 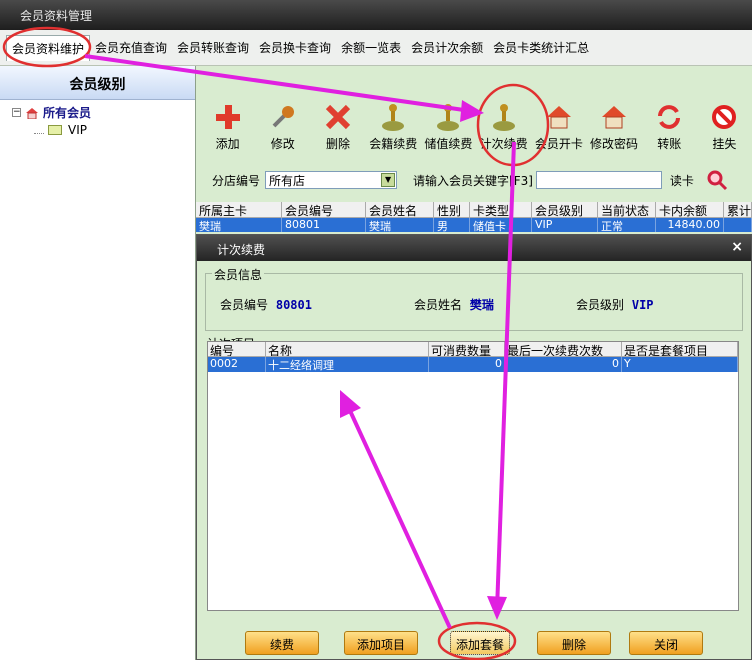 What do you see at coordinates (39, 130) in the screenshot?
I see `tree-connector` at bounding box center [39, 130].